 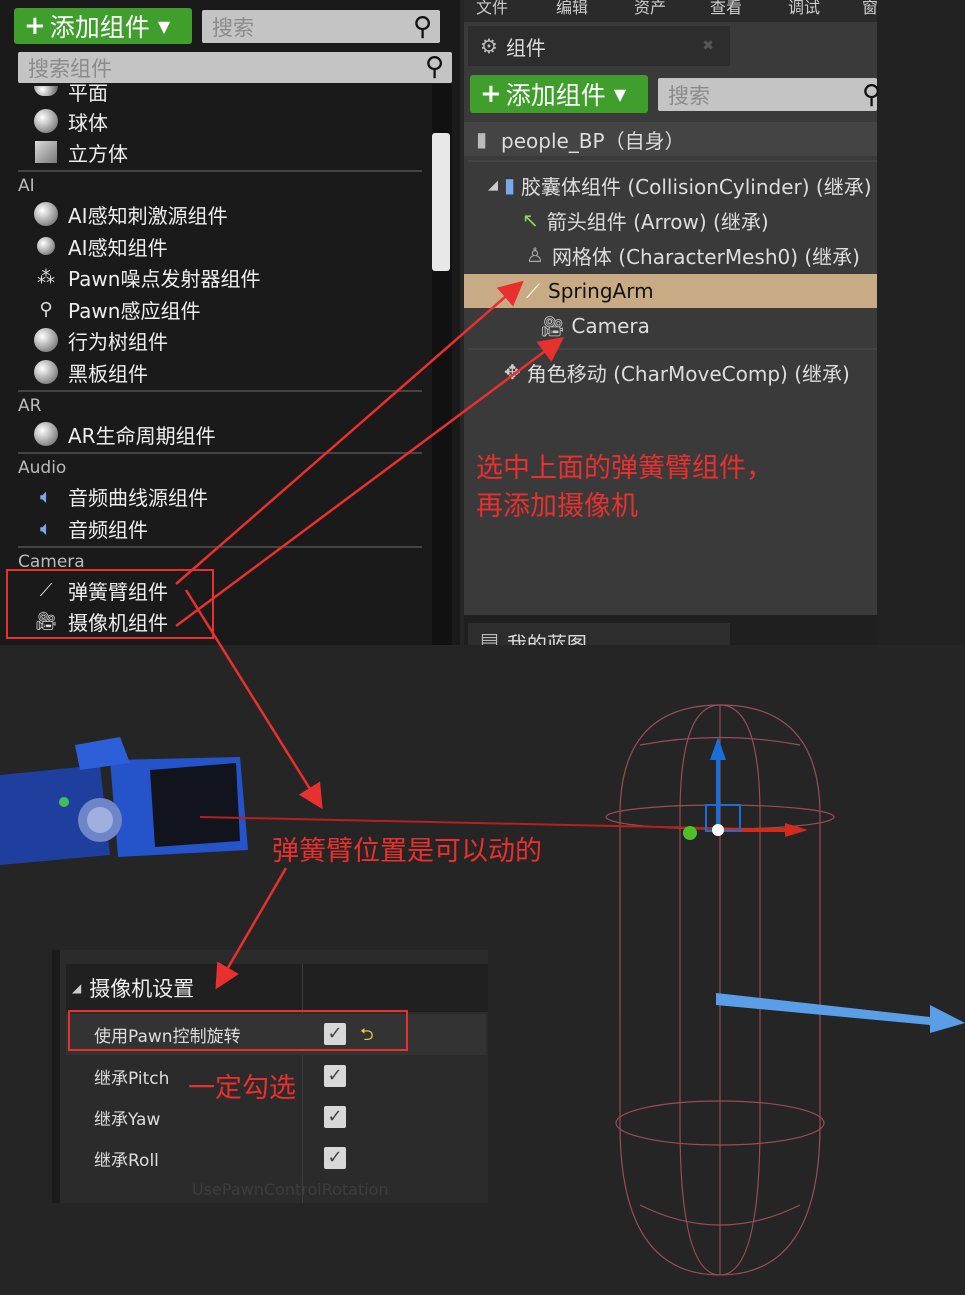 I want to click on menu-asset: 资产, so click(x=650, y=9).